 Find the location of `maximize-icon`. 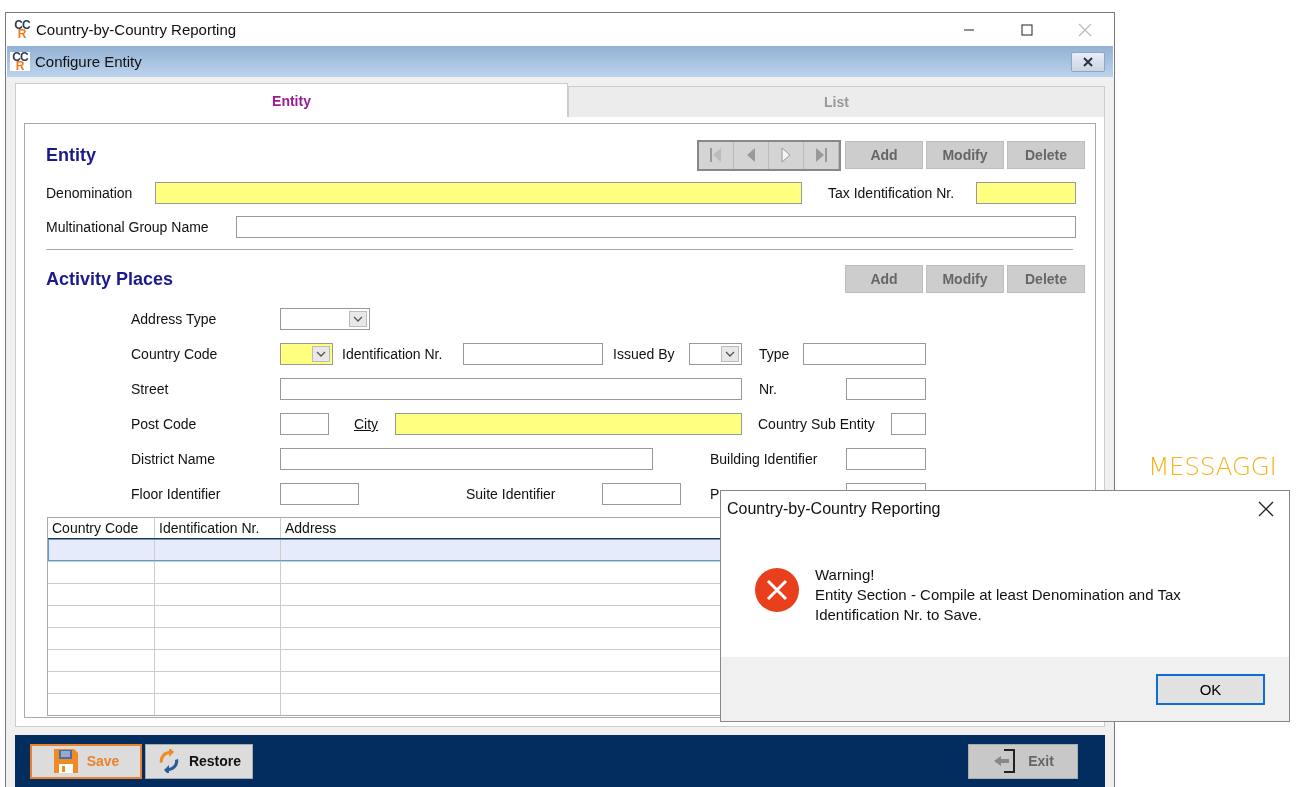

maximize-icon is located at coordinates (1027, 29).